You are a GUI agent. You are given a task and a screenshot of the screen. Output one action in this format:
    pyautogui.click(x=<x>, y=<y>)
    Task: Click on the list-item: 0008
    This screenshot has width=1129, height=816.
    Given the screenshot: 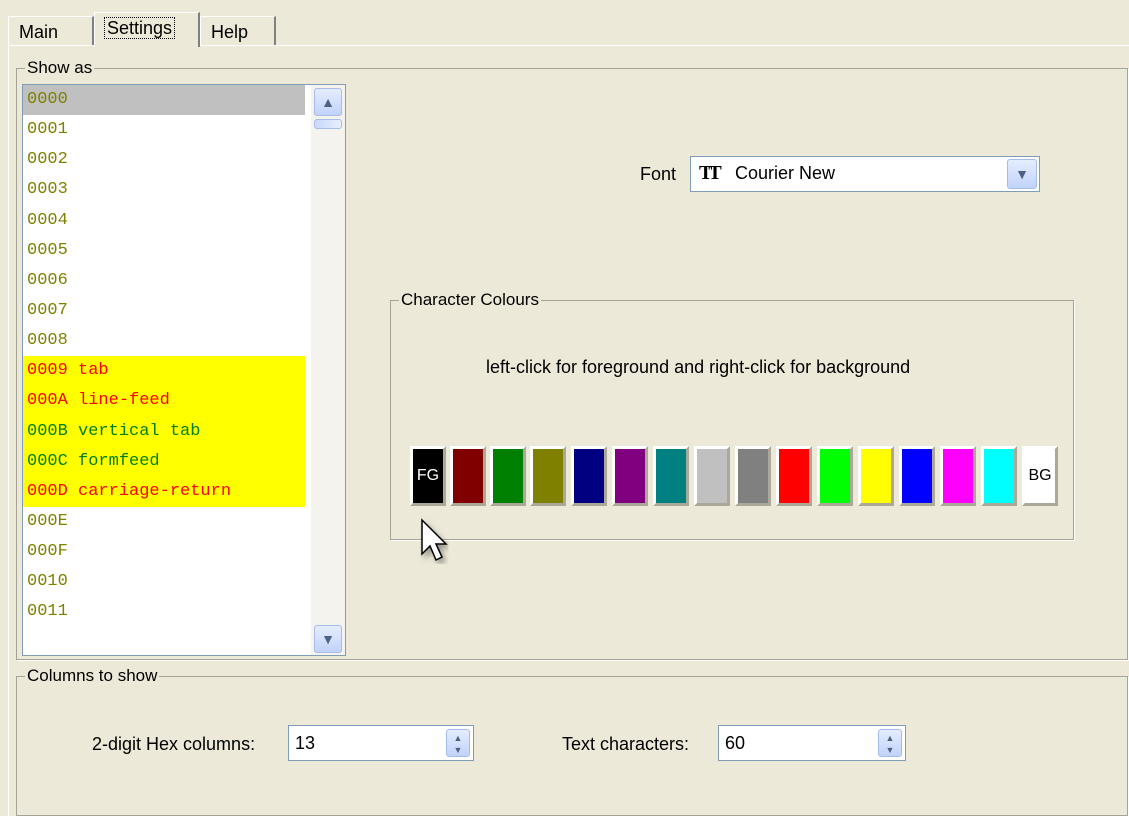 What is the action you would take?
    pyautogui.click(x=164, y=341)
    